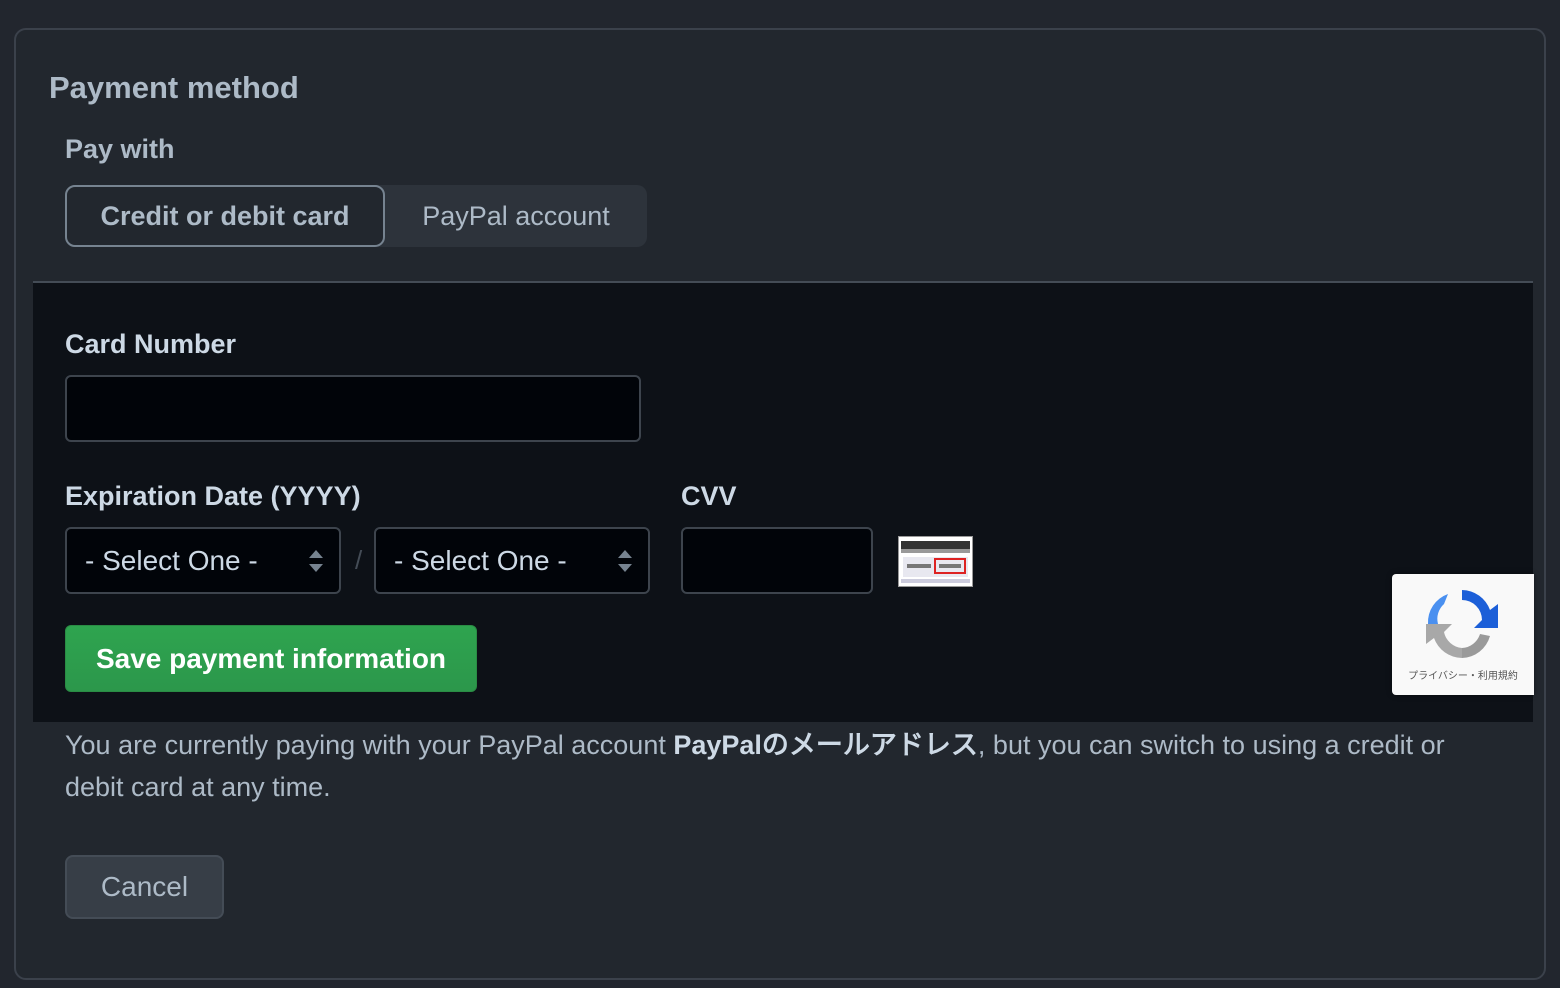 The image size is (1560, 988). What do you see at coordinates (1462, 624) in the screenshot?
I see `recaptcha-icon` at bounding box center [1462, 624].